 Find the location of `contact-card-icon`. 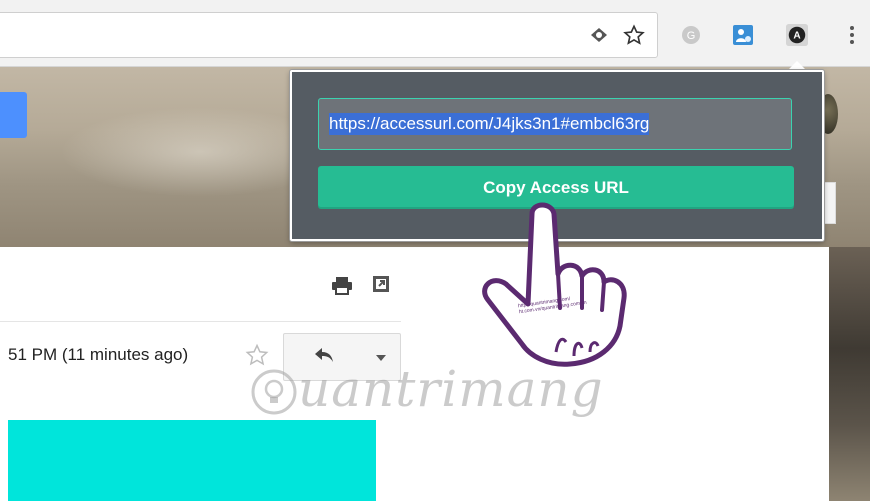

contact-card-icon is located at coordinates (743, 35).